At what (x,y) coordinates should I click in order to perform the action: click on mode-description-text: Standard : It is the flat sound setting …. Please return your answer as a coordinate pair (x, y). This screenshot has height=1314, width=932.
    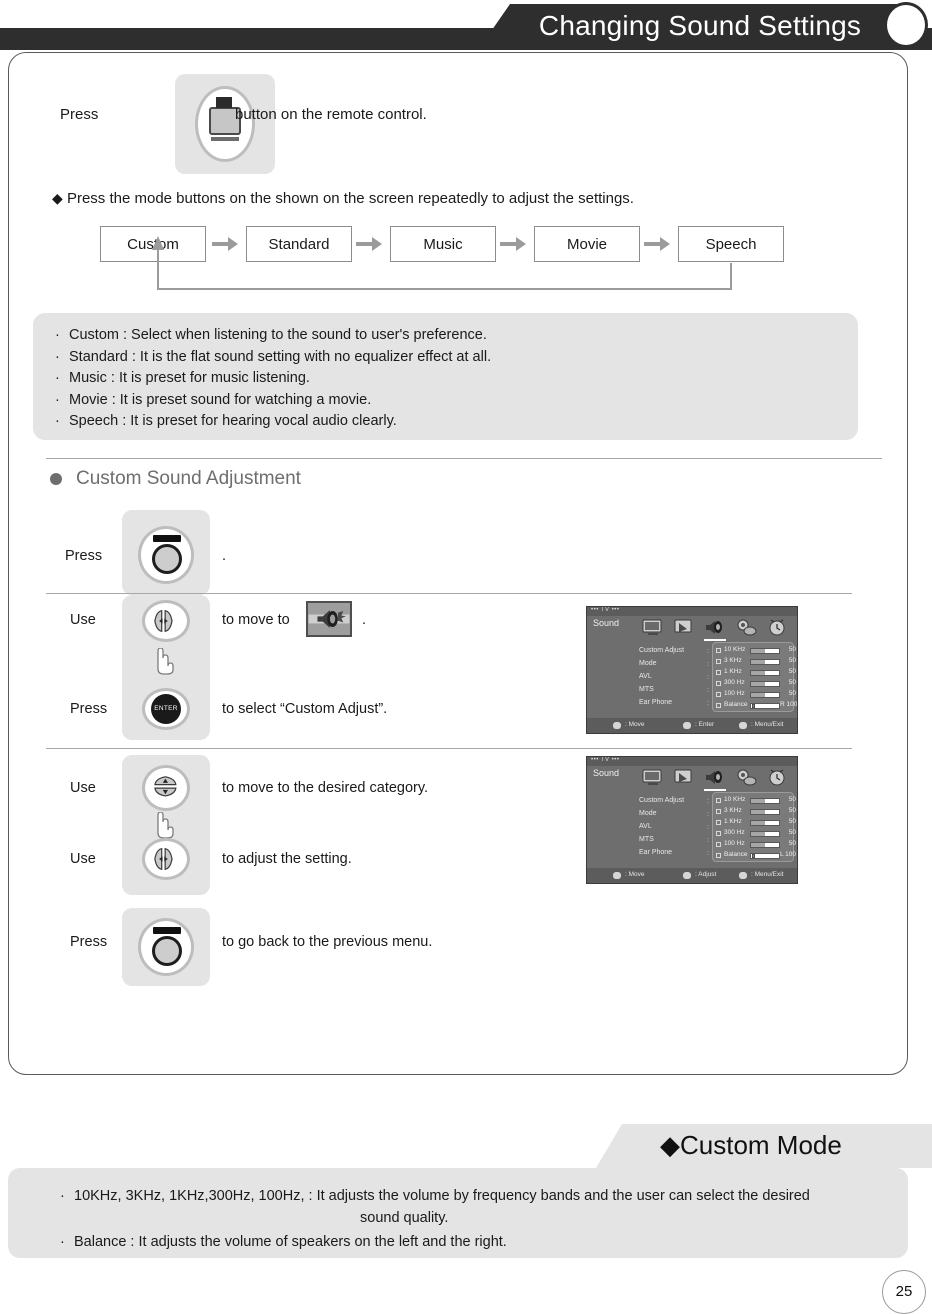
    Looking at the image, I should click on (280, 356).